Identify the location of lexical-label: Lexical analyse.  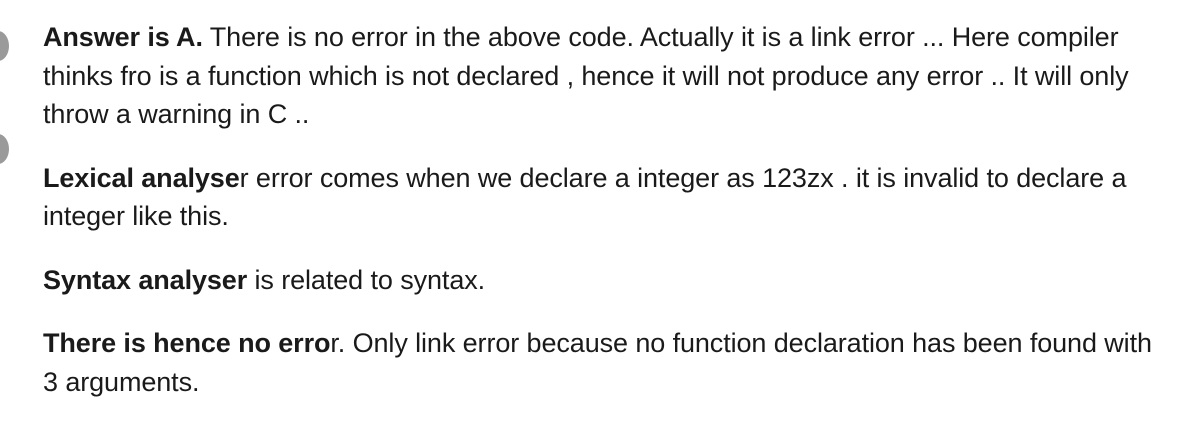
(141, 177).